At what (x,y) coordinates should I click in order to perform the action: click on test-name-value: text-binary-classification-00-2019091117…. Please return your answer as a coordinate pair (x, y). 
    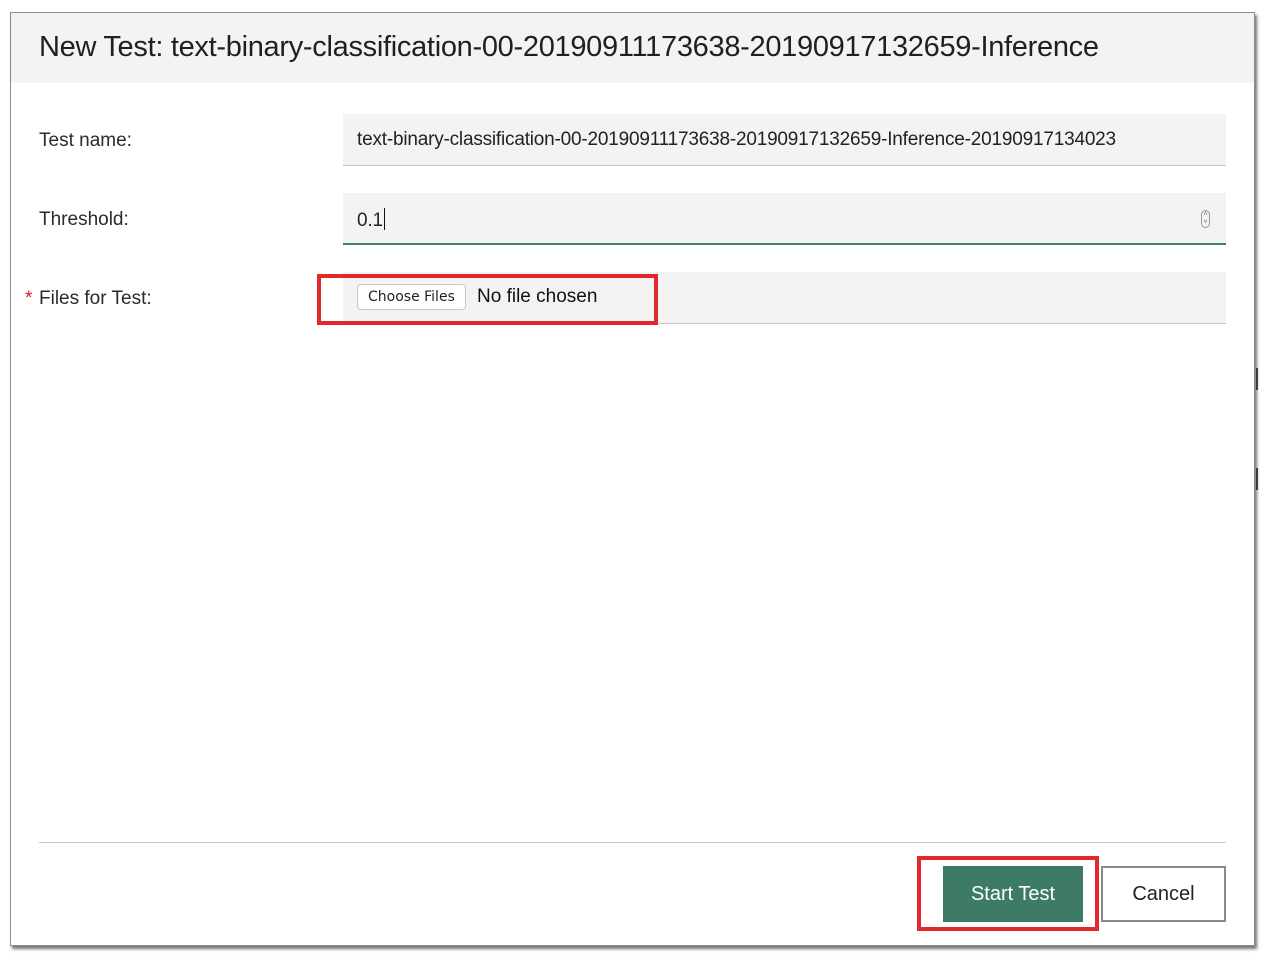
    Looking at the image, I should click on (736, 139).